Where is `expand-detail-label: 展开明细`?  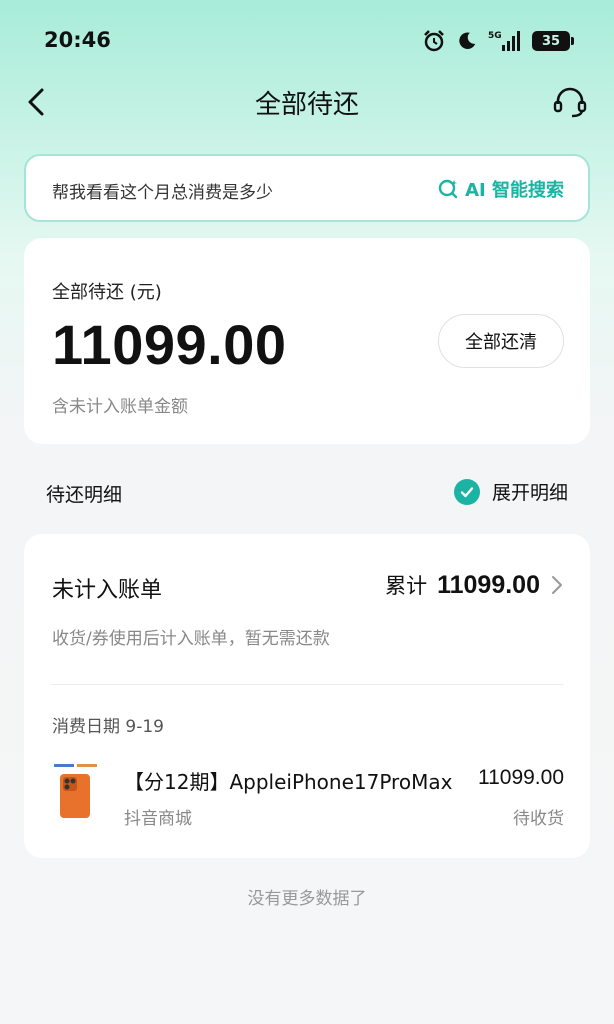 expand-detail-label: 展开明细 is located at coordinates (529, 493).